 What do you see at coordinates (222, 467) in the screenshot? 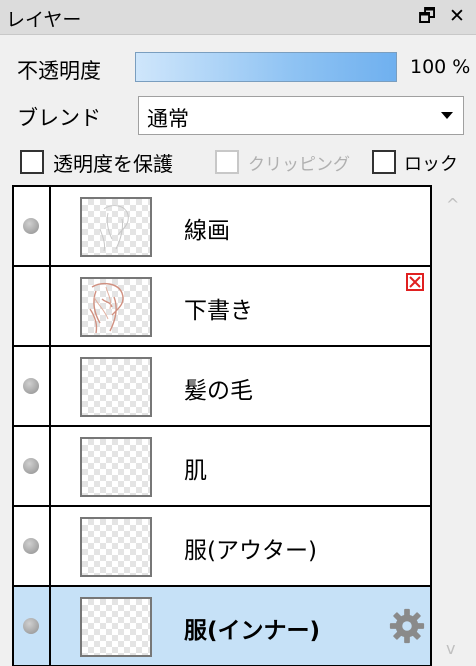
I see `layer-row: 肌` at bounding box center [222, 467].